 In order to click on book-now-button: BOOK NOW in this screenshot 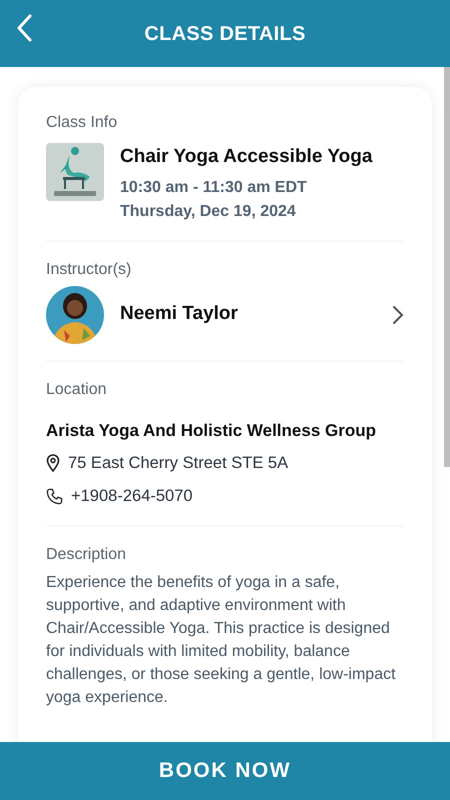, I will do `click(225, 771)`.